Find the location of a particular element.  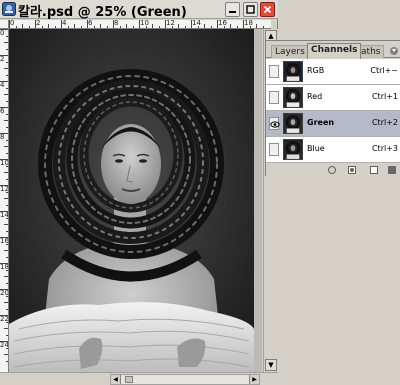

channel-row-blue: Blue Ctrl+3 is located at coordinates (333, 150).